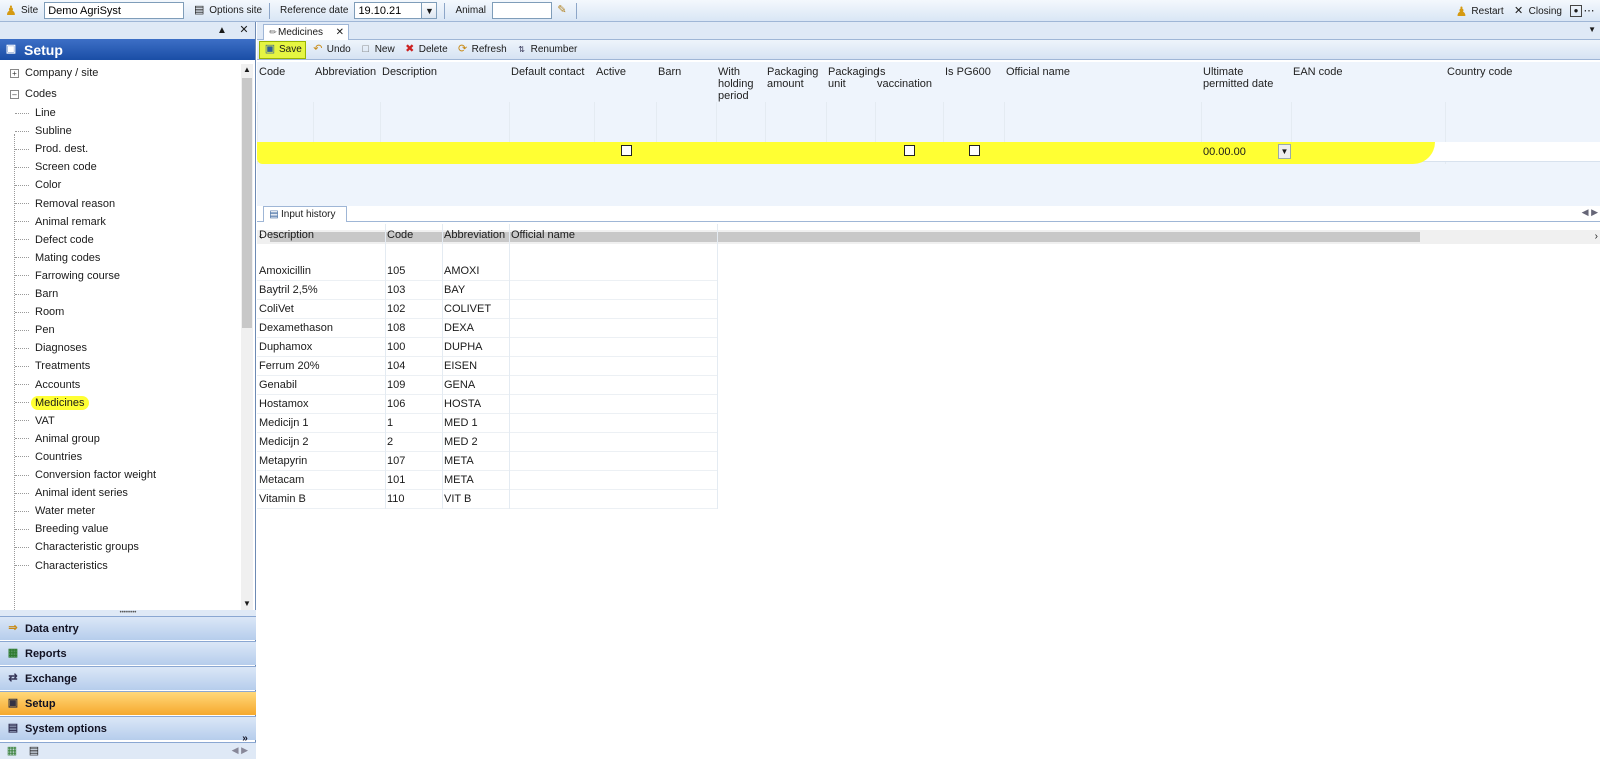 The image size is (1600, 759). I want to click on tree-group-company-site: + Company / site, so click(54, 73).